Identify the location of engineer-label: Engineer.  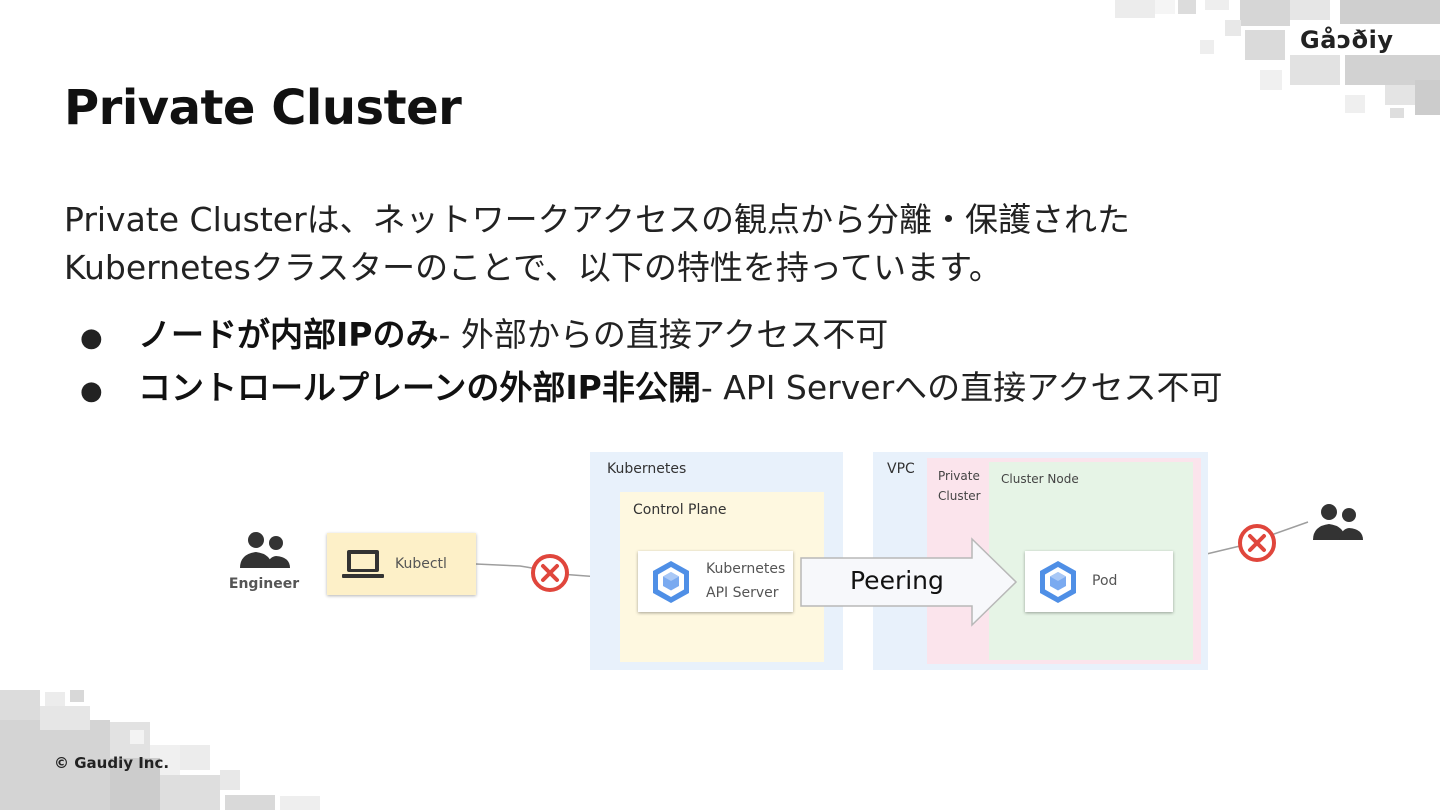
(264, 584).